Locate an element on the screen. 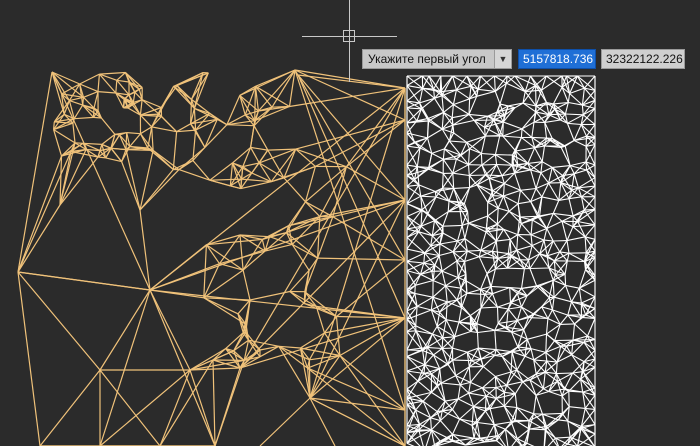 The height and width of the screenshot is (446, 700). x-coordinate-field: 5157818.736 is located at coordinates (557, 59).